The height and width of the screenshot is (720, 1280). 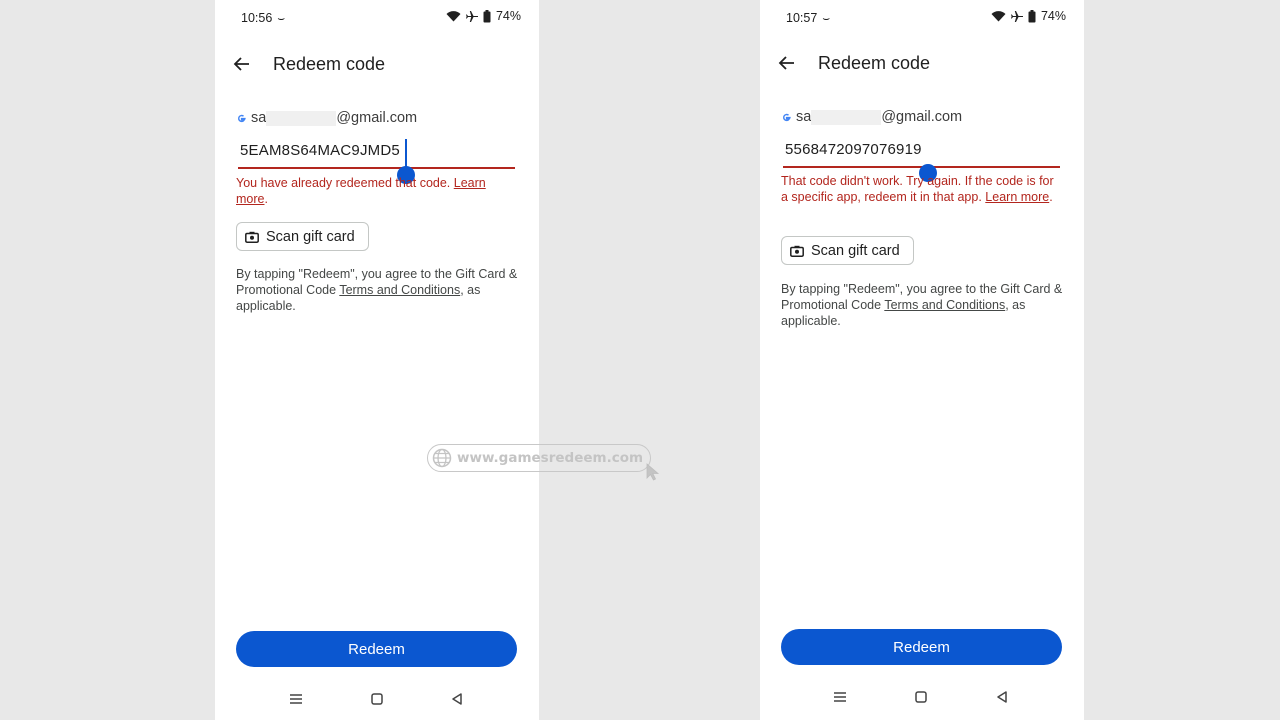 I want to click on watermark: www.gamesredeem.com, so click(x=543, y=462).